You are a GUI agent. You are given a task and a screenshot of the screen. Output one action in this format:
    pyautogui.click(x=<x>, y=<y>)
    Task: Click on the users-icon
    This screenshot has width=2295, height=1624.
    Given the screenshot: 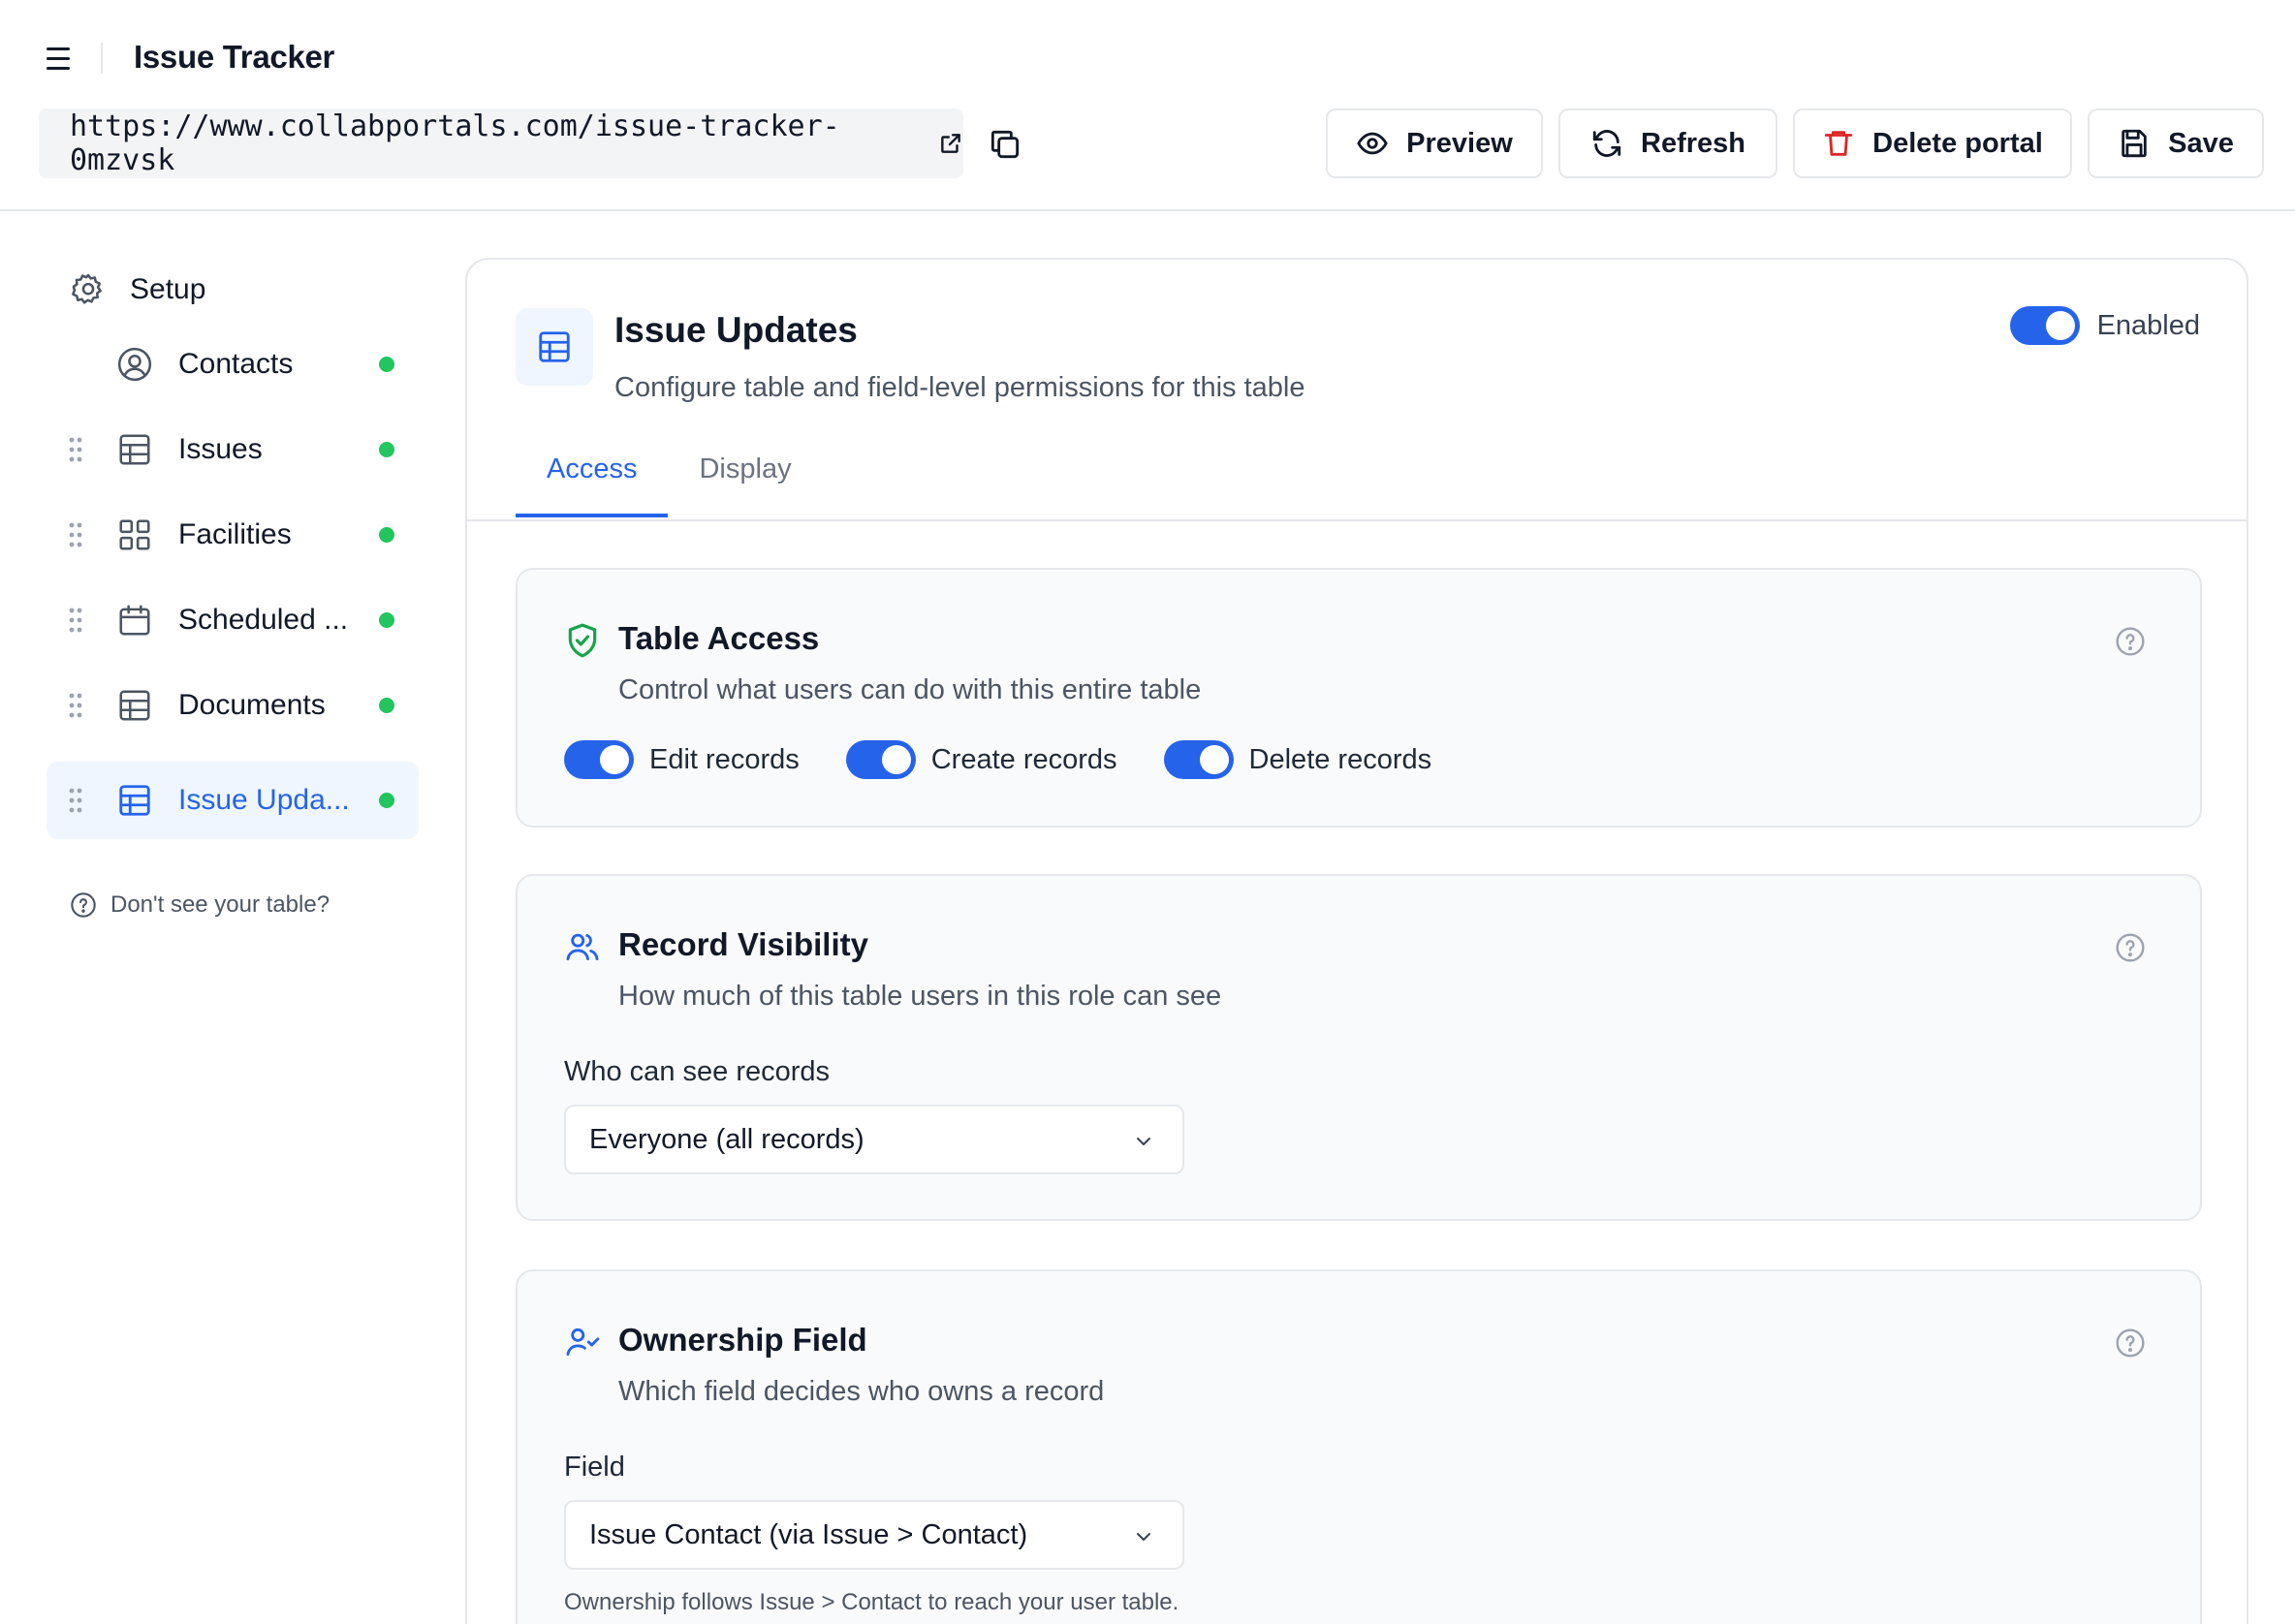 What is the action you would take?
    pyautogui.click(x=582, y=947)
    